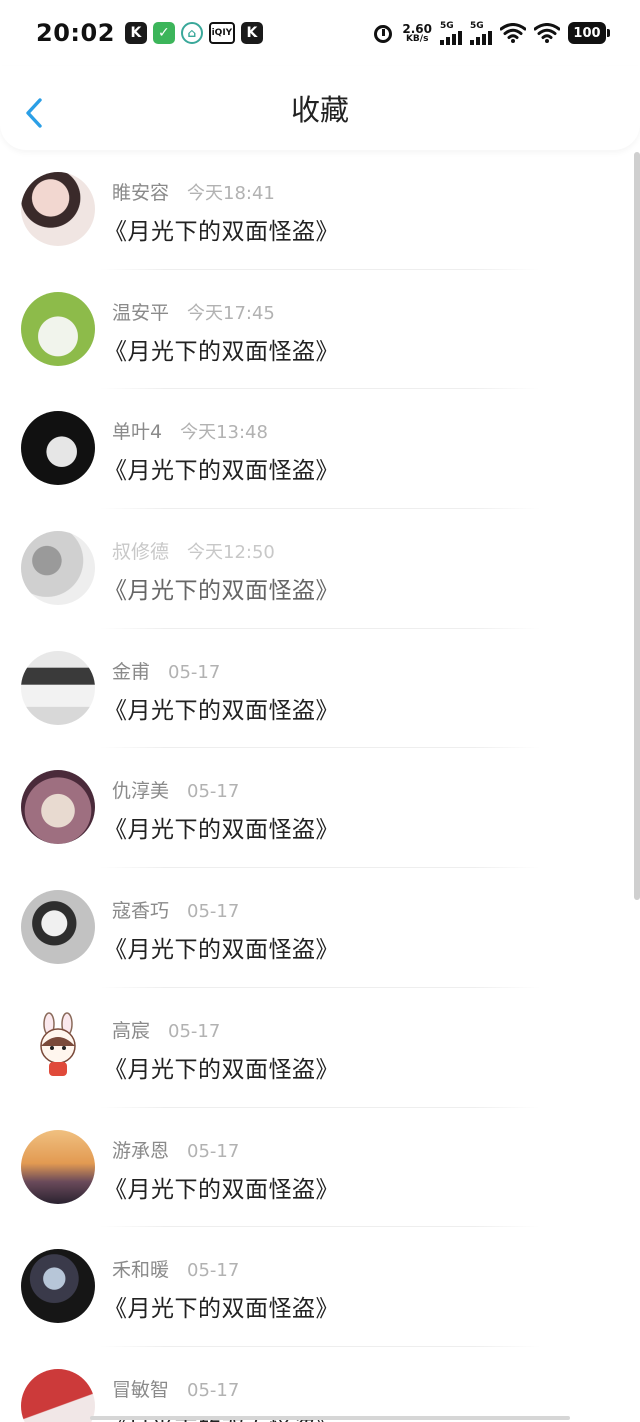 The height and width of the screenshot is (1422, 640). I want to click on list-item: 高宸 05-17 《月光下的双面怪盗》, so click(320, 1048).